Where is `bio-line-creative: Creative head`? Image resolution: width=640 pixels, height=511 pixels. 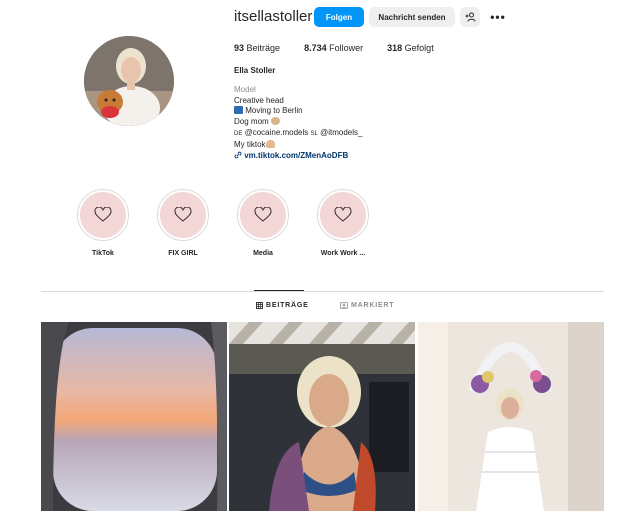
bio-line-creative: Creative head is located at coordinates (259, 100).